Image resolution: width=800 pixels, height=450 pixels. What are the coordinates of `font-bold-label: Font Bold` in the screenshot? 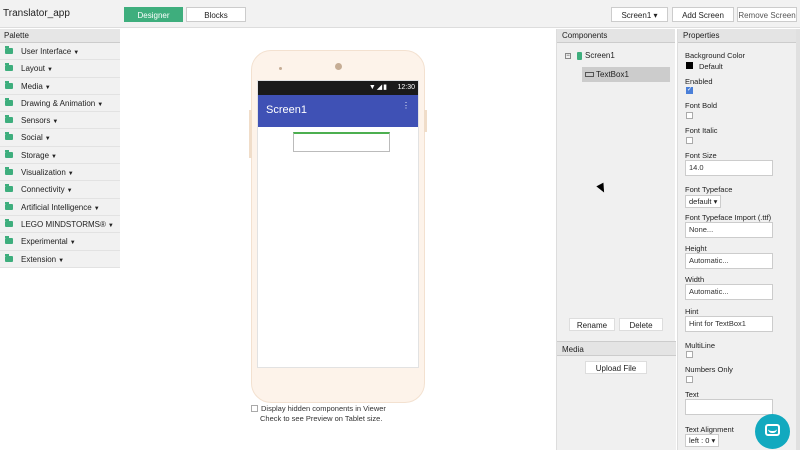 It's located at (701, 105).